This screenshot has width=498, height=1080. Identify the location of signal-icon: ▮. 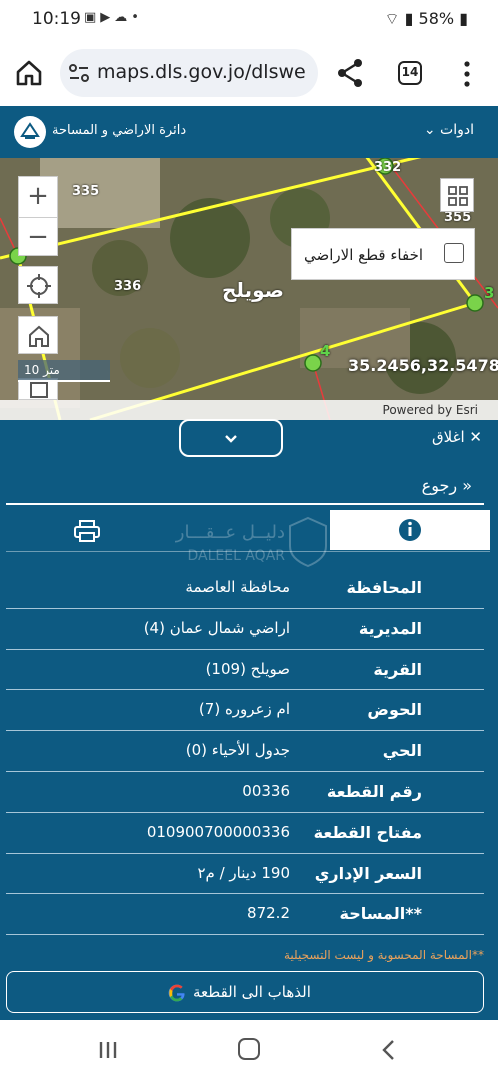
(409, 18).